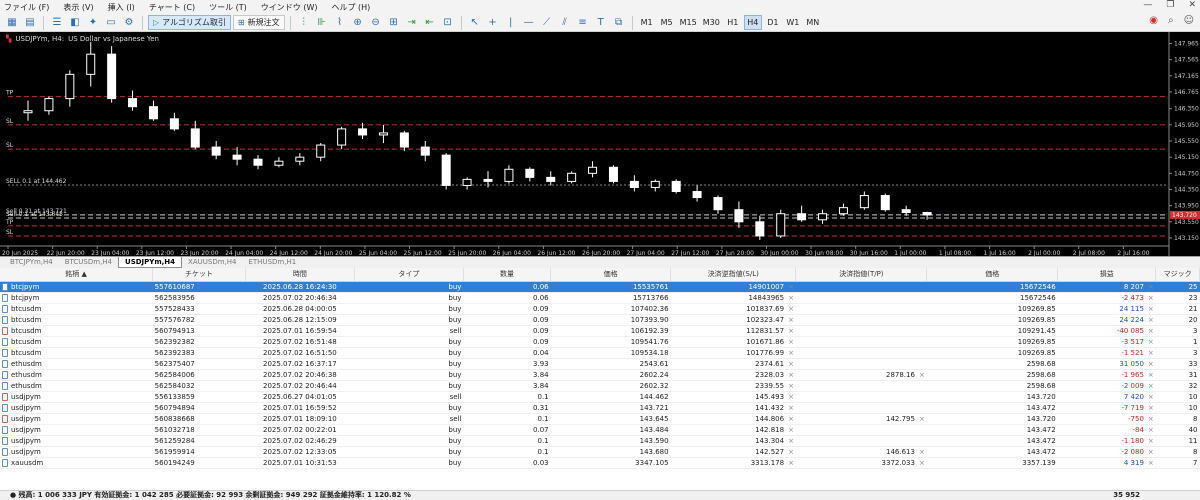 This screenshot has width=1200, height=500. Describe the element at coordinates (75, 22) in the screenshot. I see `data-window-icon: ◧` at that location.